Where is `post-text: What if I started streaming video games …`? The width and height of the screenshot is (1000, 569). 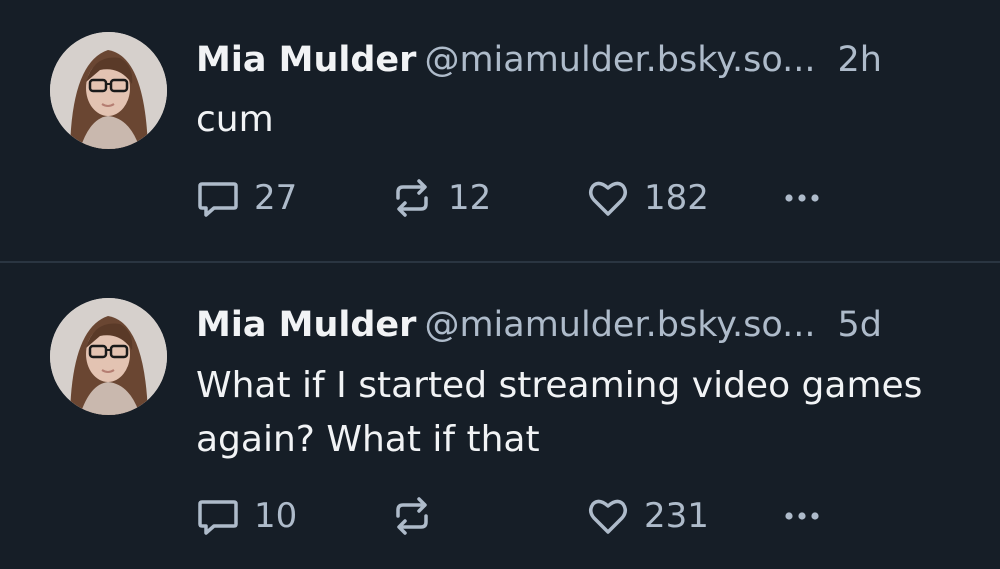
post-text: What if I started streaming video games … is located at coordinates (559, 412).